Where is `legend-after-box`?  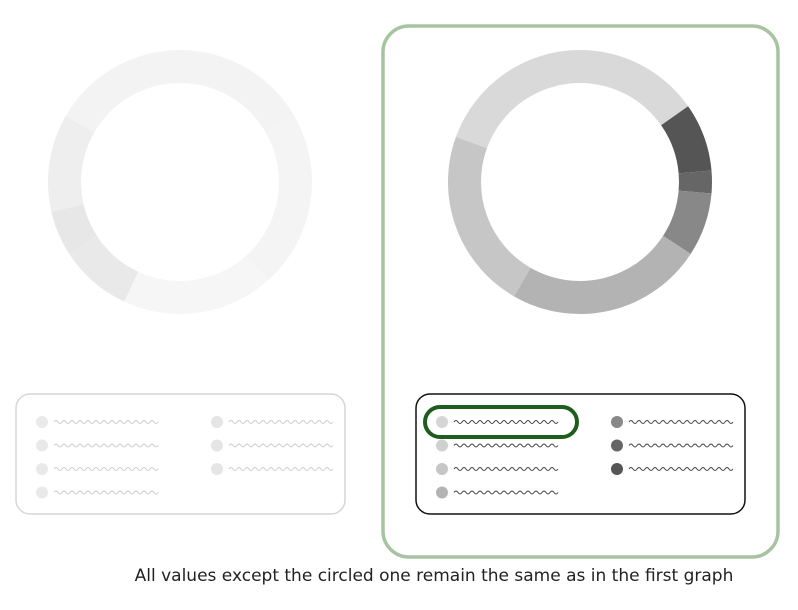 legend-after-box is located at coordinates (580, 454).